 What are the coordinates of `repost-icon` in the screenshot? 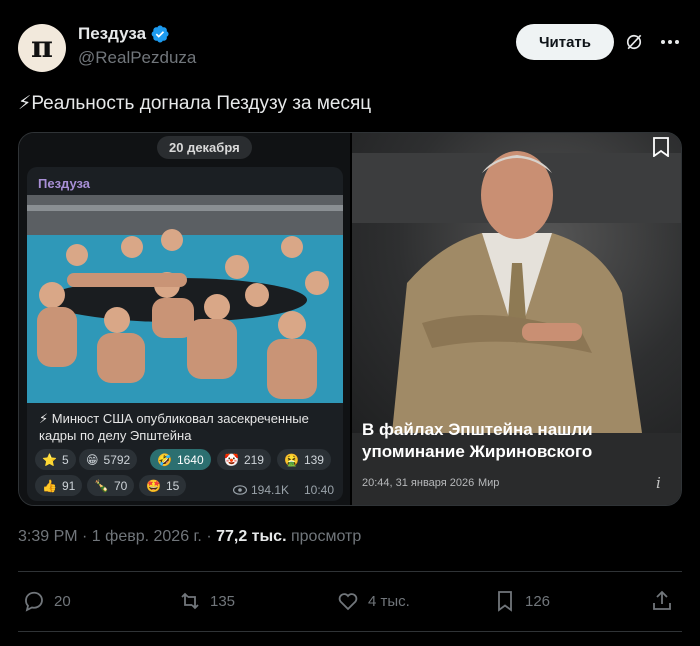 It's located at (190, 601).